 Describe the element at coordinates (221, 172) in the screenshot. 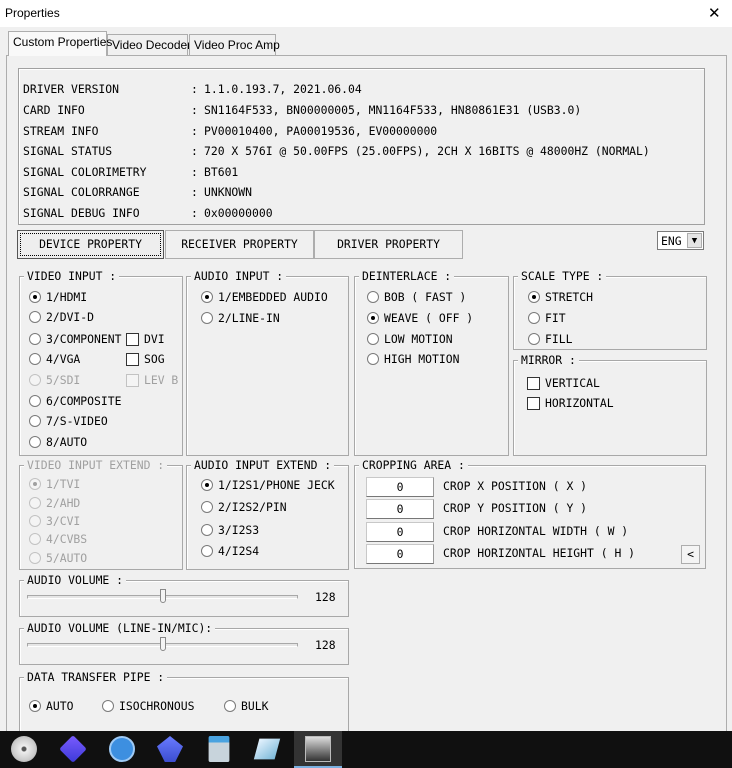

I see `info-value: BT601` at that location.